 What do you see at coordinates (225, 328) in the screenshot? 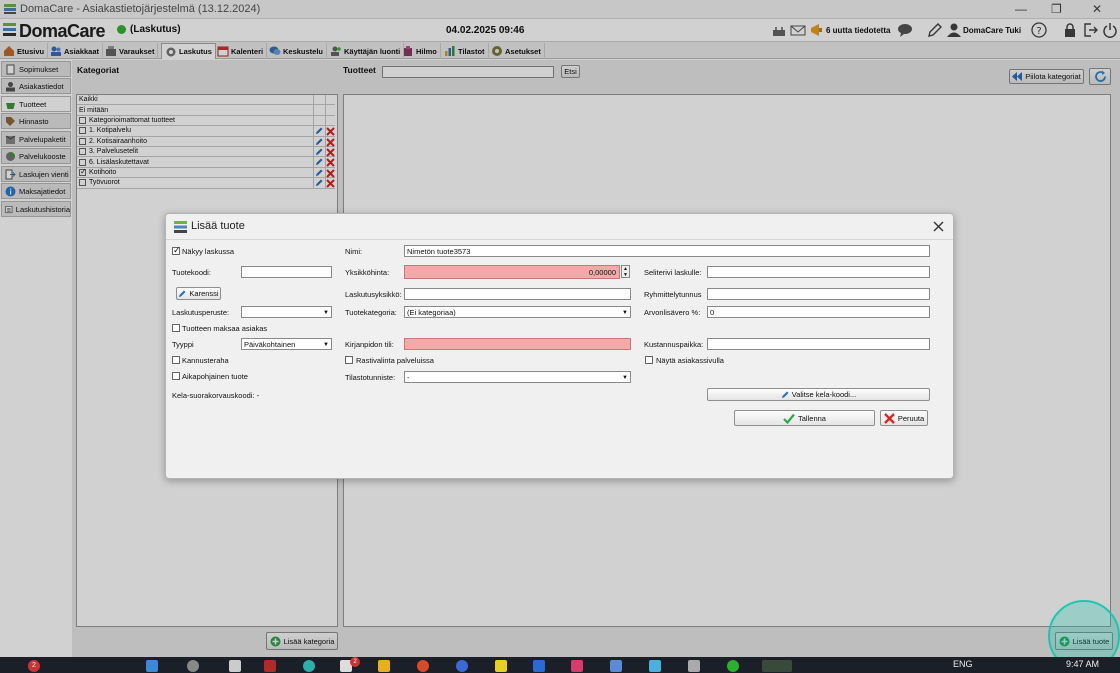
I see `customer-pays-label: Tuotteen maksaa asiakas` at bounding box center [225, 328].